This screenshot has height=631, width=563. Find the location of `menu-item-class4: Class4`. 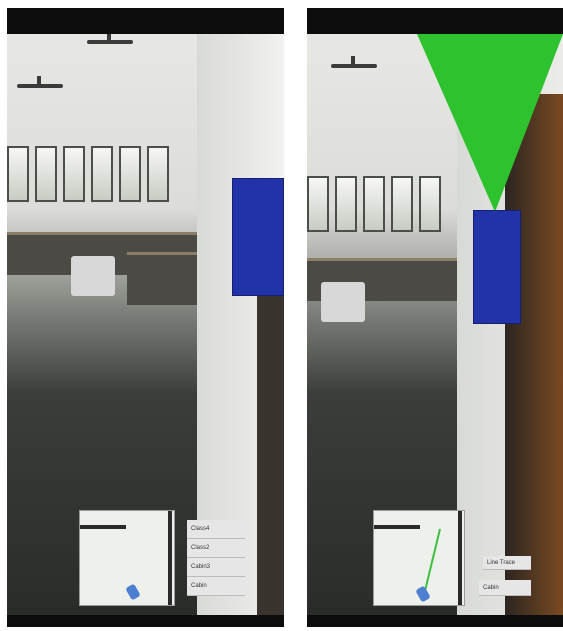

menu-item-class4: Class4 is located at coordinates (216, 529).